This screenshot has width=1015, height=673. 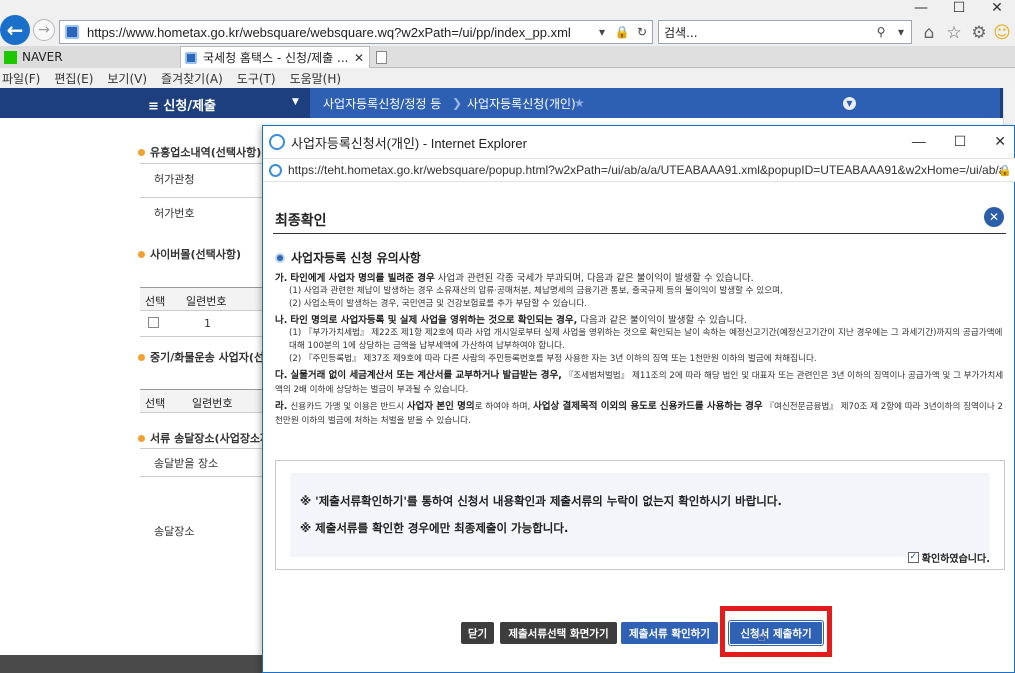 I want to click on new-tab-button, so click(x=381, y=57).